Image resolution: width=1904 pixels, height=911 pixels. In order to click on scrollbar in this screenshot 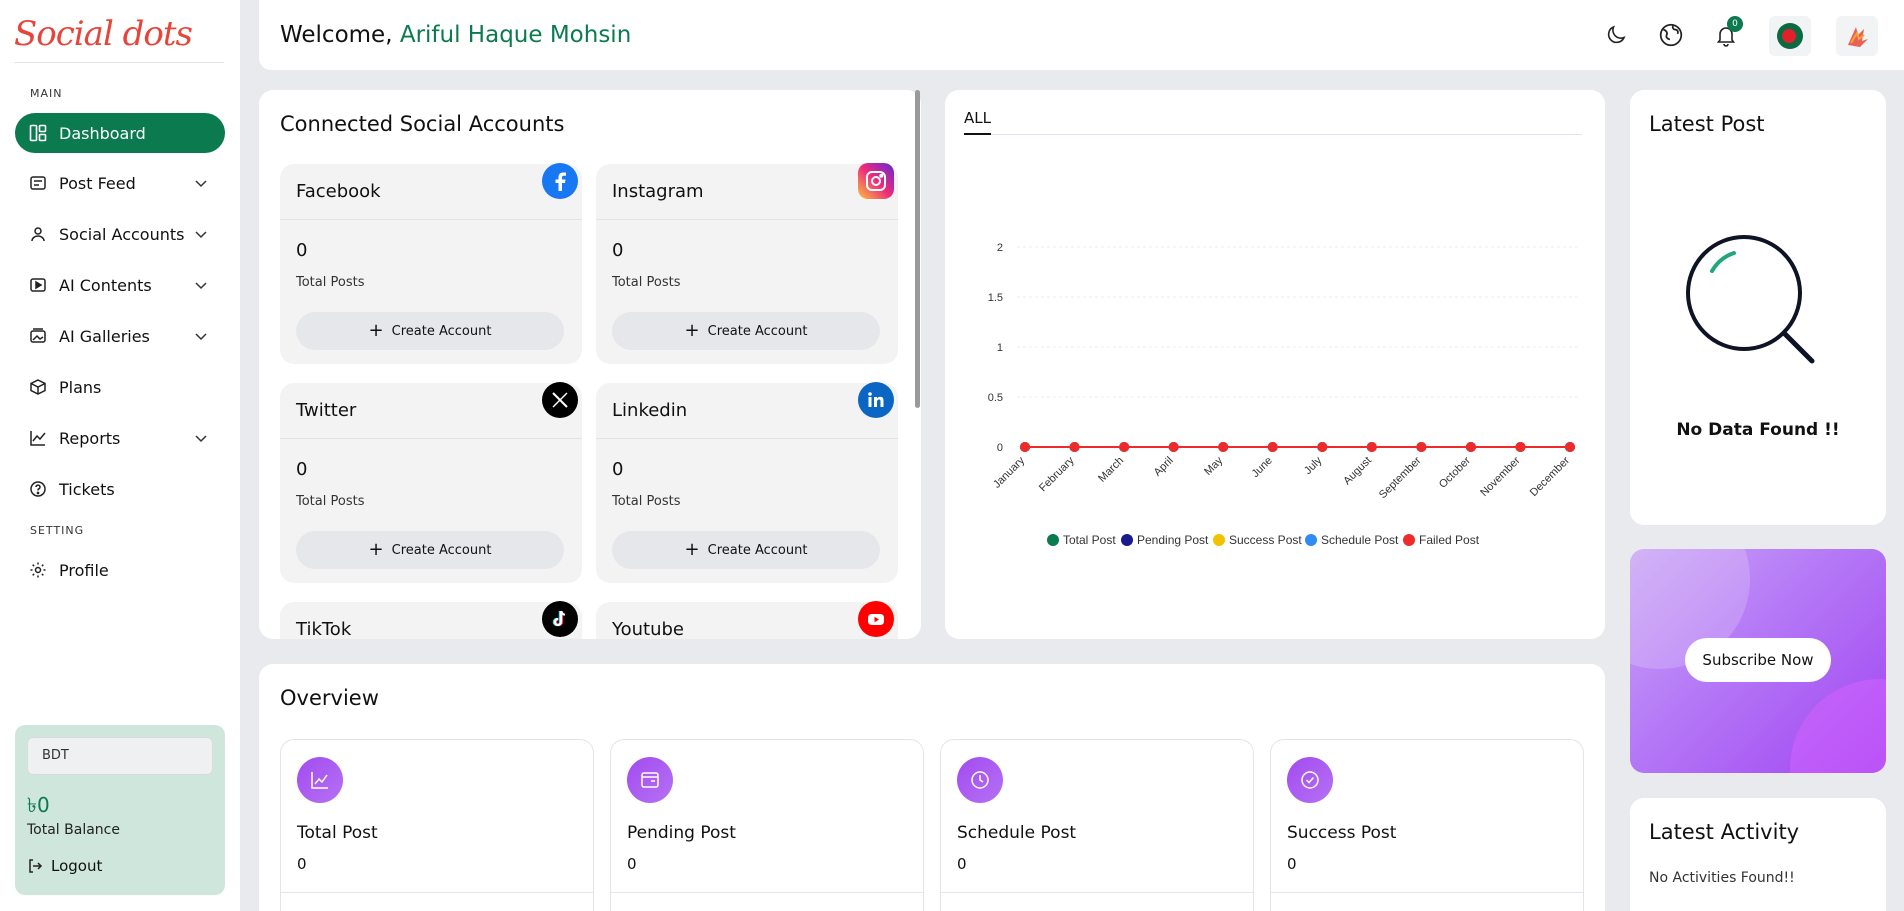, I will do `click(917, 249)`.